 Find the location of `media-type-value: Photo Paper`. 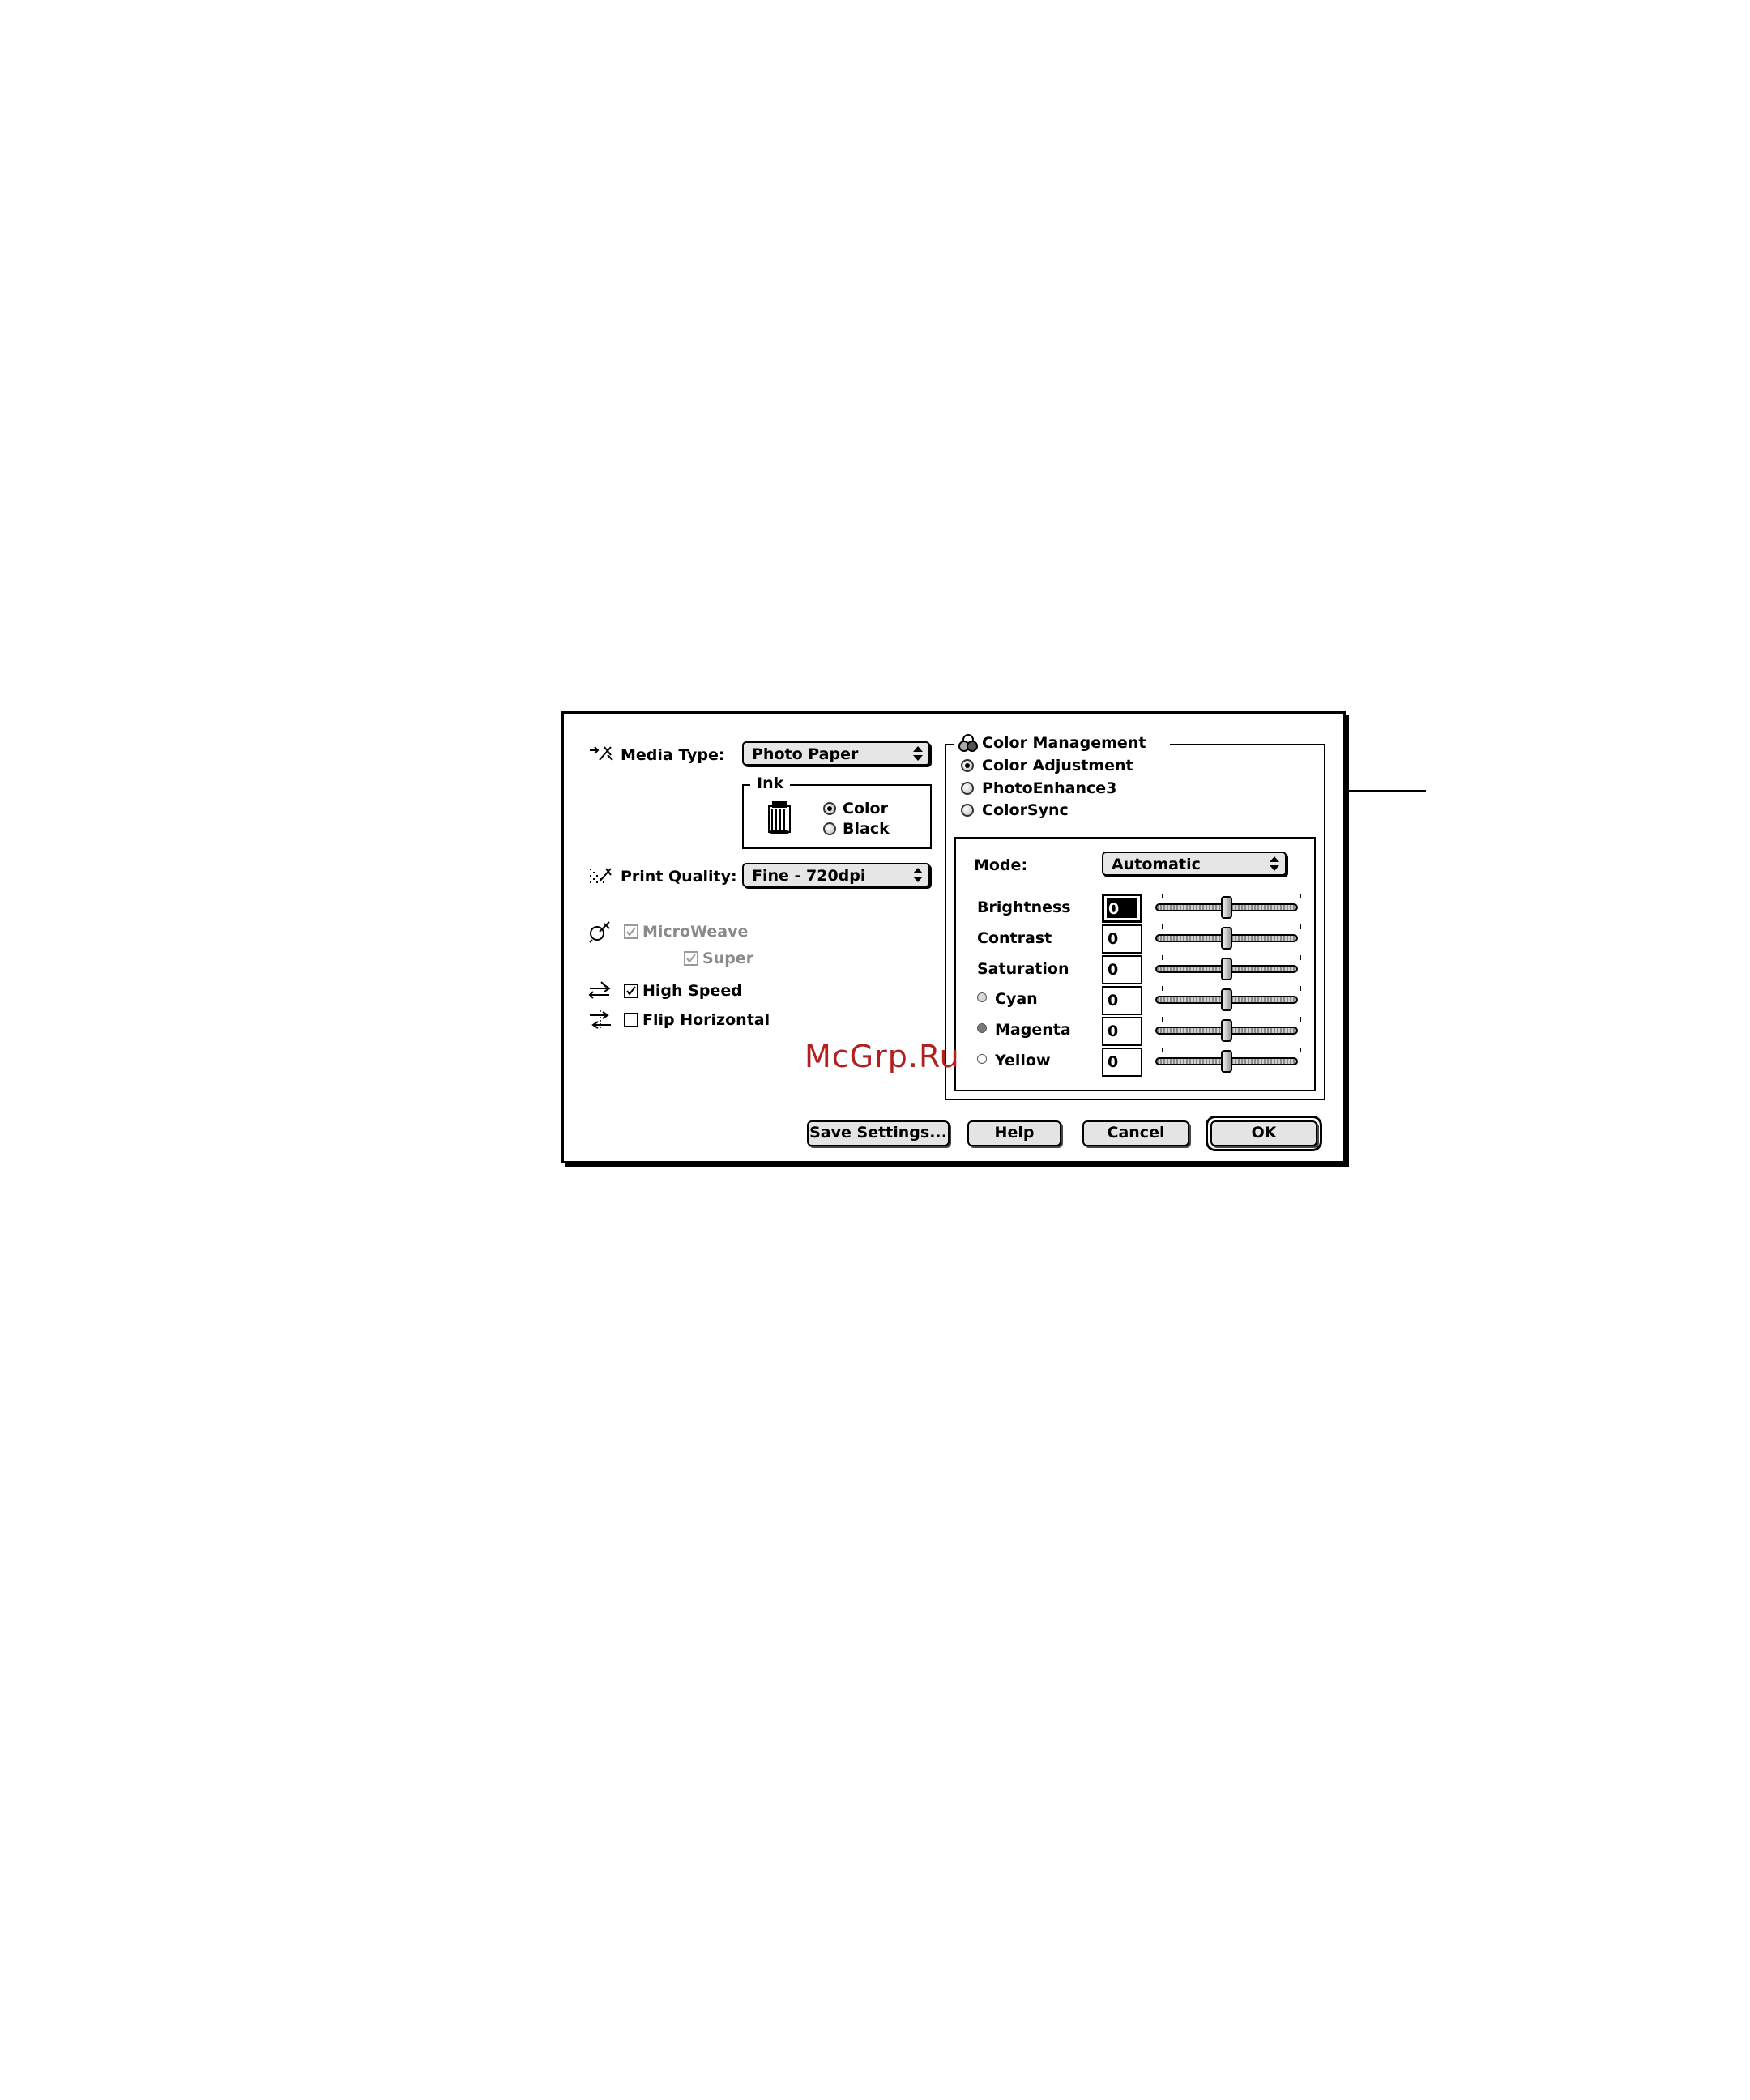

media-type-value: Photo Paper is located at coordinates (805, 754).